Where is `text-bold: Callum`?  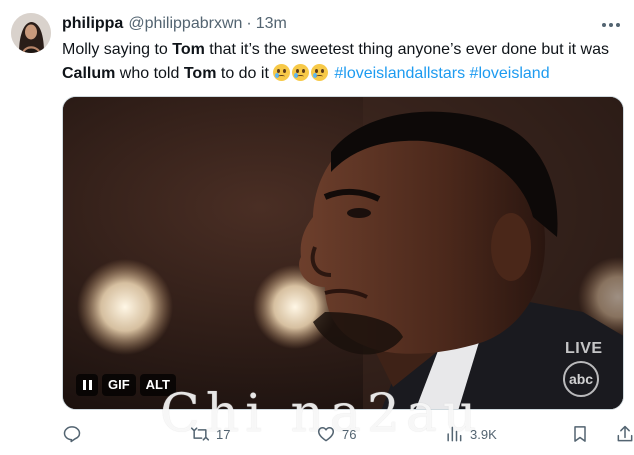 text-bold: Callum is located at coordinates (89, 73).